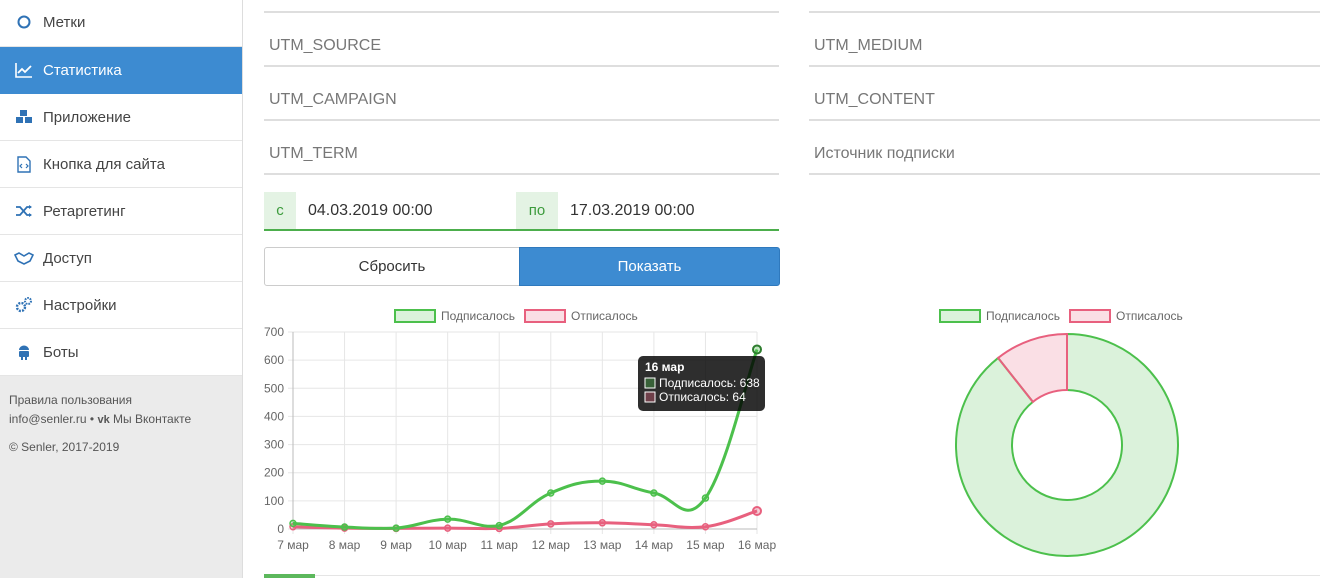 The image size is (1320, 578). I want to click on sidebar-item-label: Ретаргетинг, so click(84, 211).